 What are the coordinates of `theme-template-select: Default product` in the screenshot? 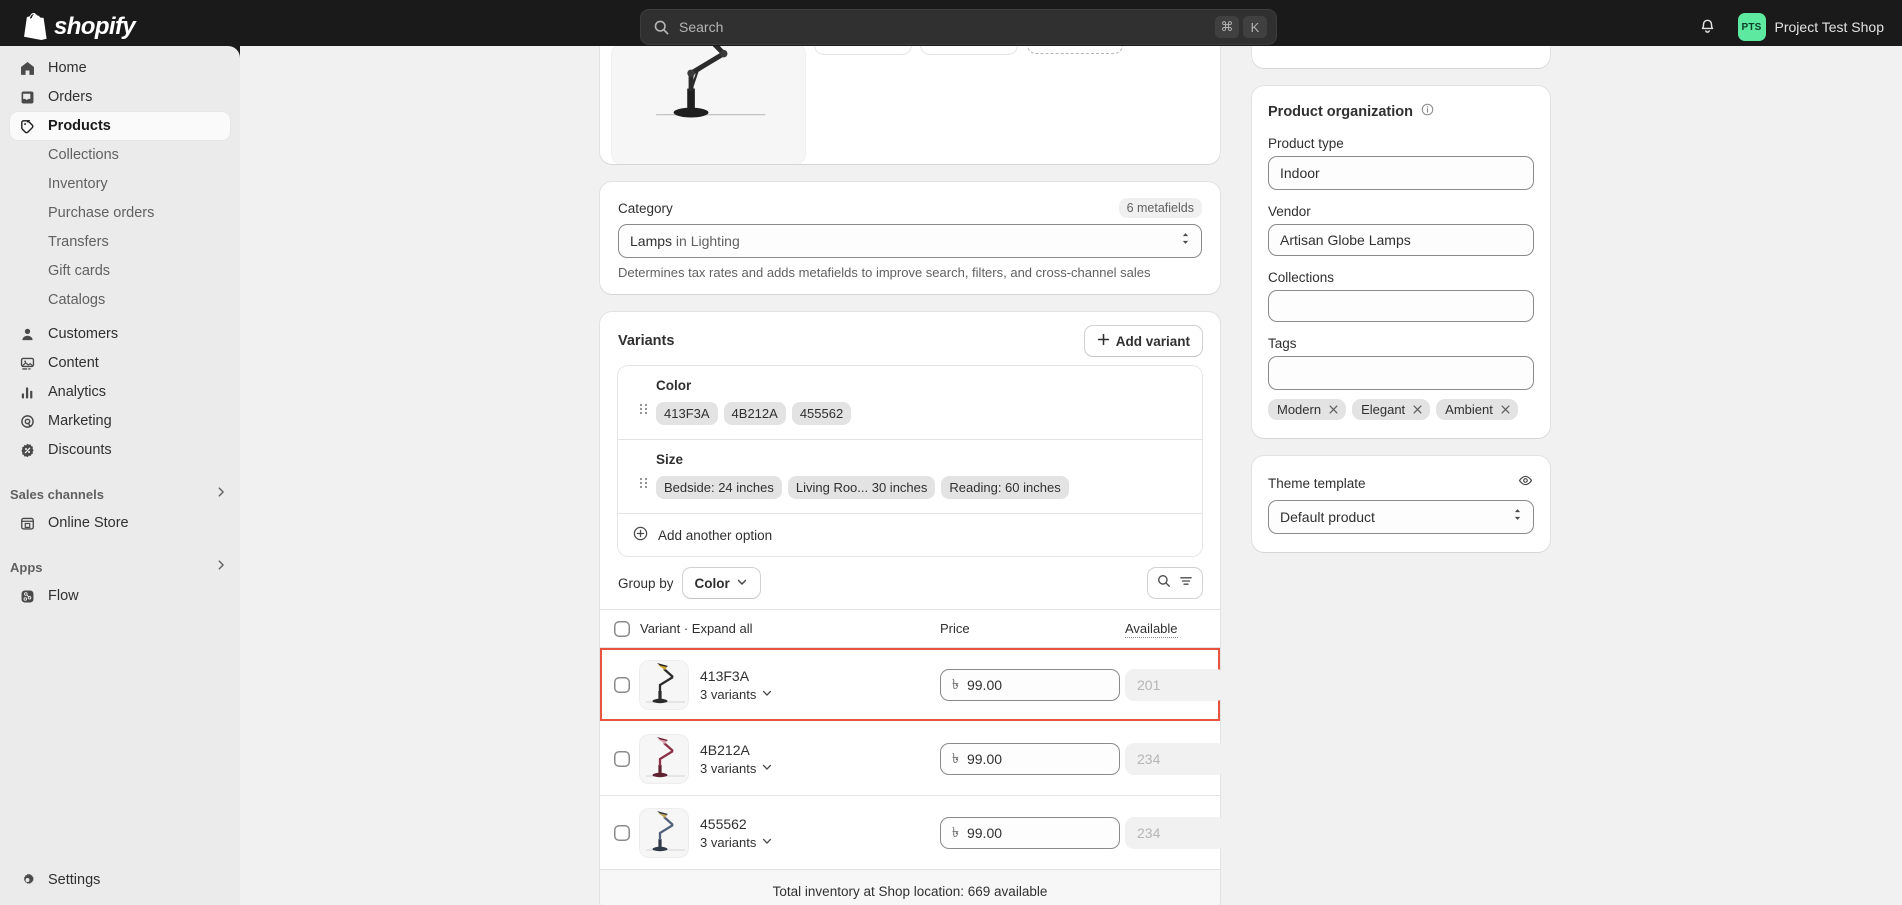 It's located at (1401, 517).